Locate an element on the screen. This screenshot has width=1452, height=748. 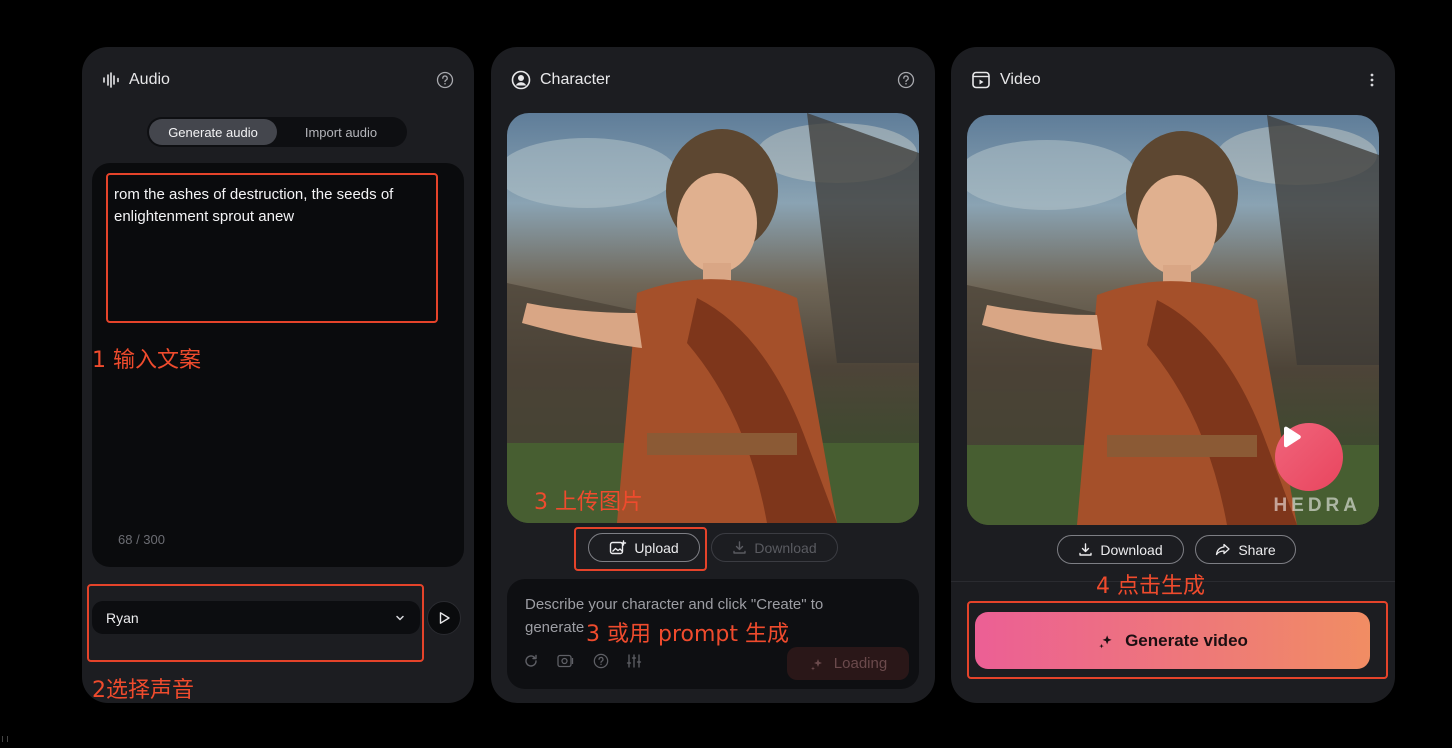
more-vertical-icon is located at coordinates (1372, 80).